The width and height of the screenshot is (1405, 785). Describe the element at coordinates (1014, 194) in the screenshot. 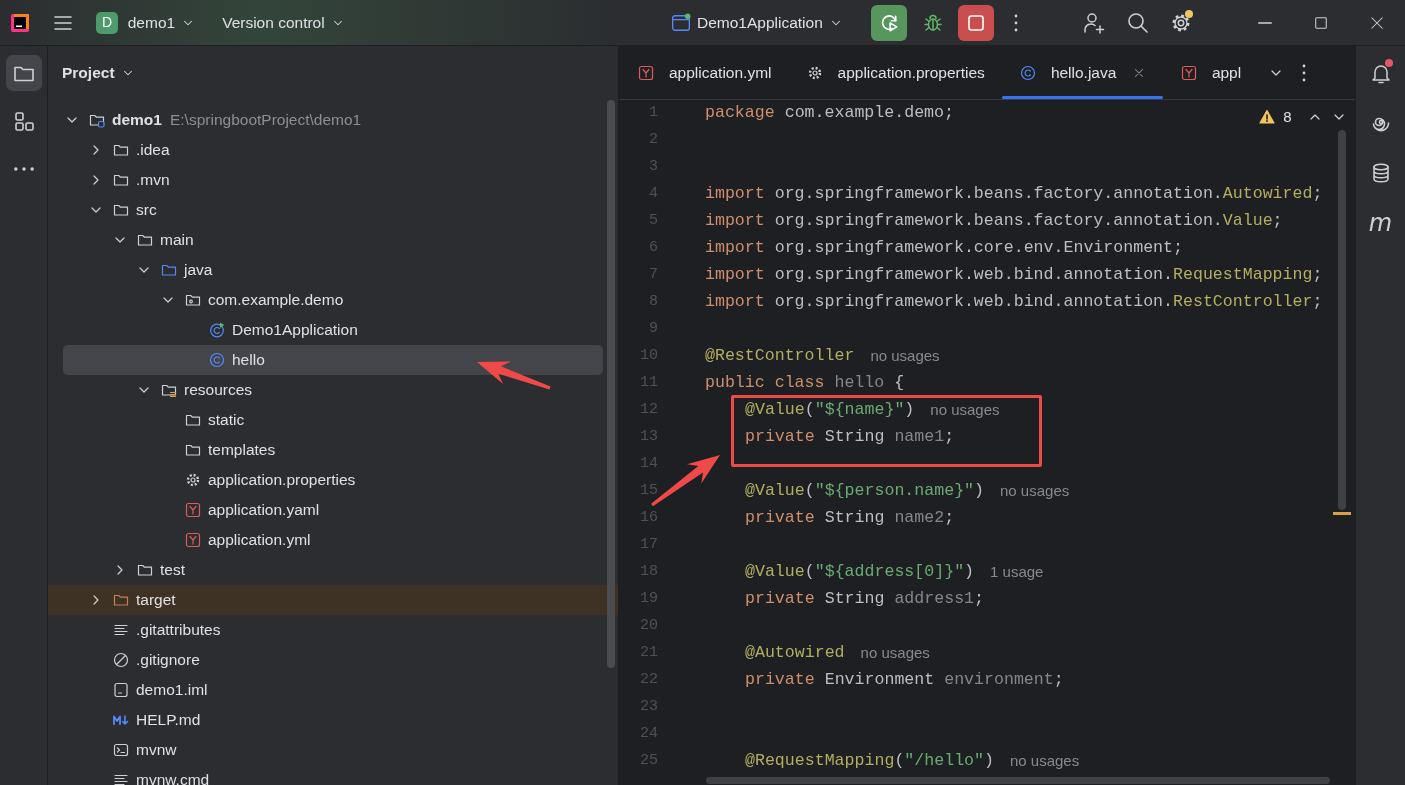

I see `code-line: import org.springframework.beans.factory.annotation.Autowired;` at that location.